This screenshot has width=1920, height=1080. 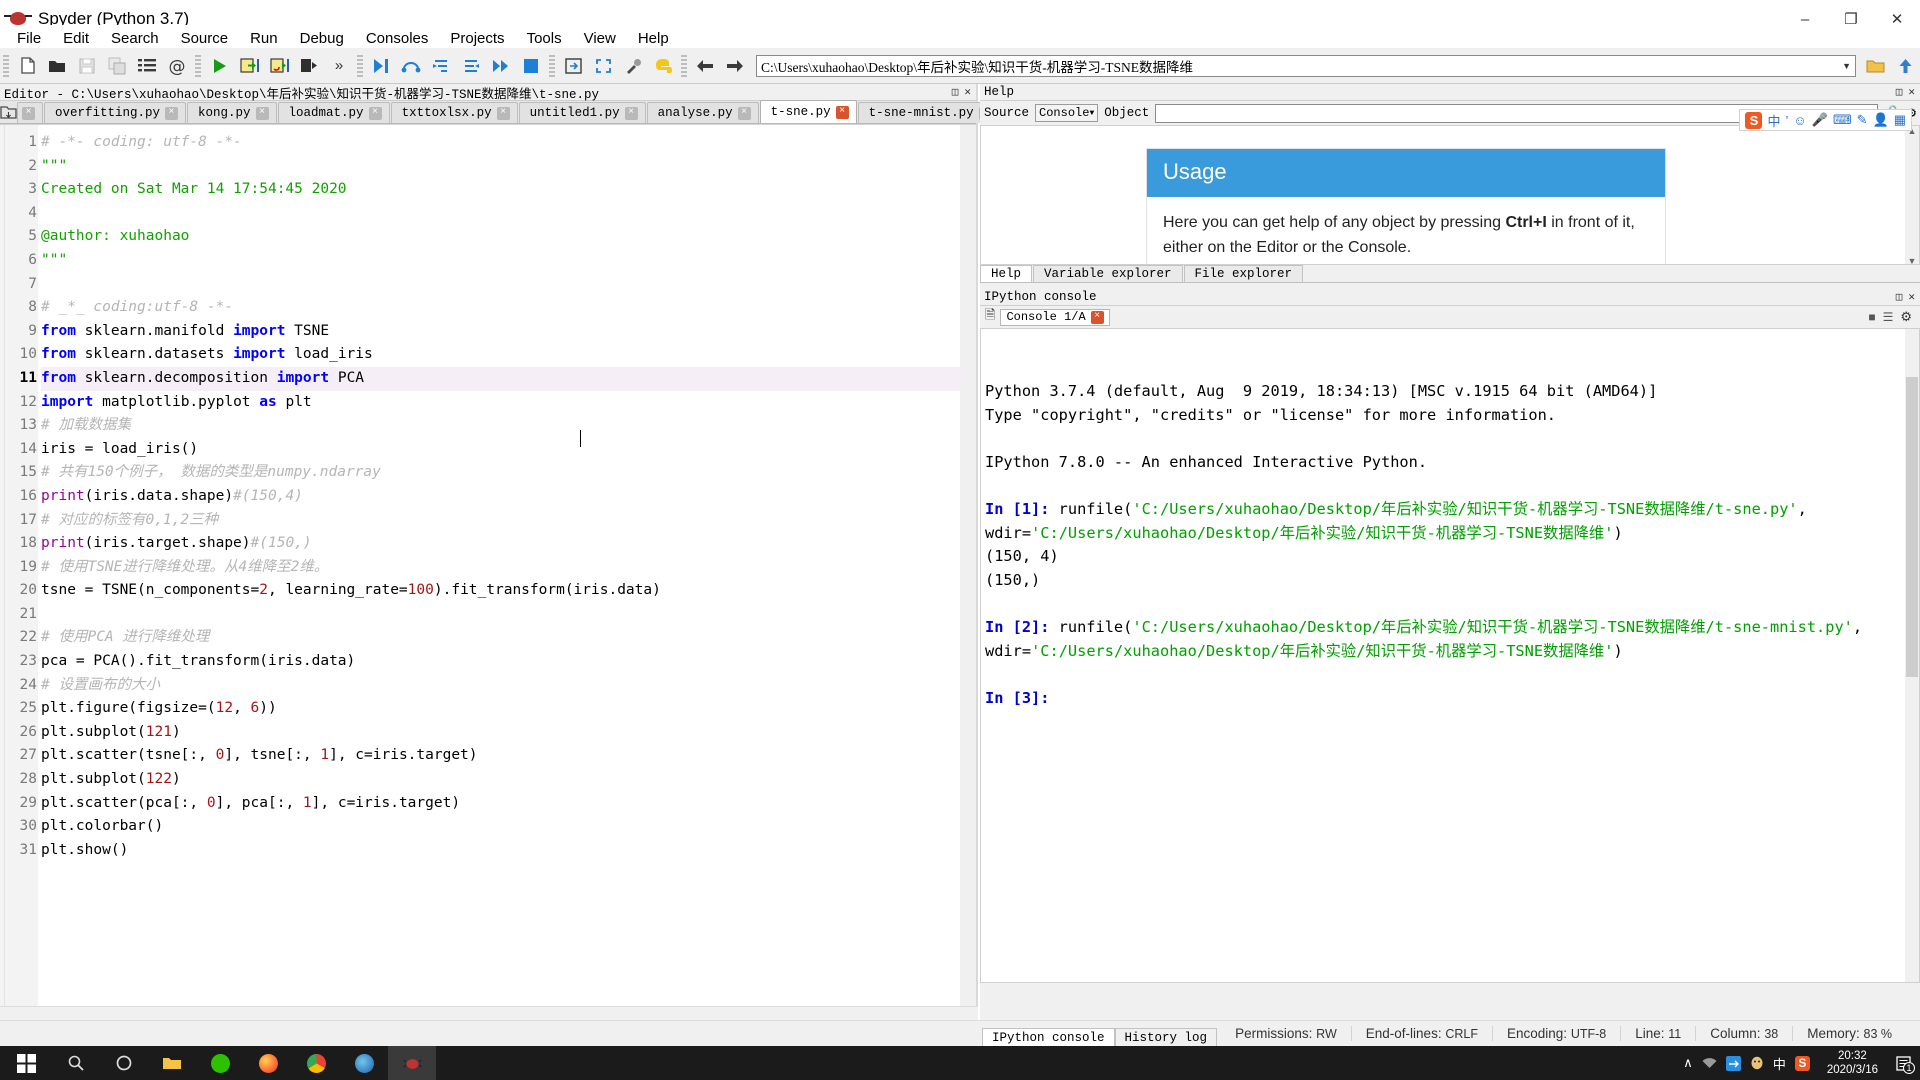 What do you see at coordinates (412, 1063) in the screenshot?
I see `spyder-taskbar-icon` at bounding box center [412, 1063].